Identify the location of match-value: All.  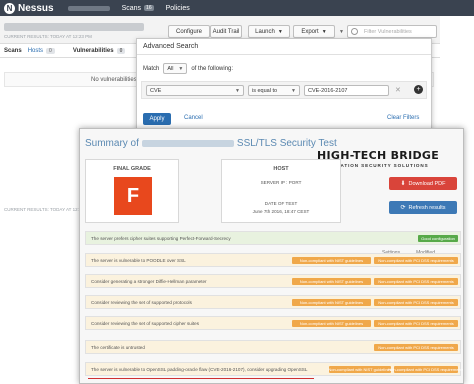
(170, 68).